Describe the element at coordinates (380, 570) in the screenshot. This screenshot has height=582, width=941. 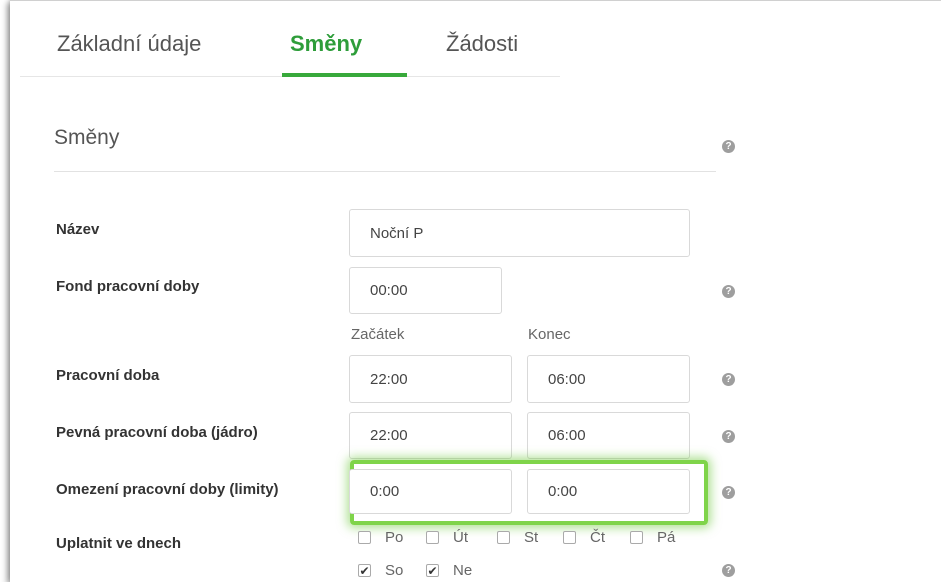
I see `day-checkbox-so: ✔ So` at that location.